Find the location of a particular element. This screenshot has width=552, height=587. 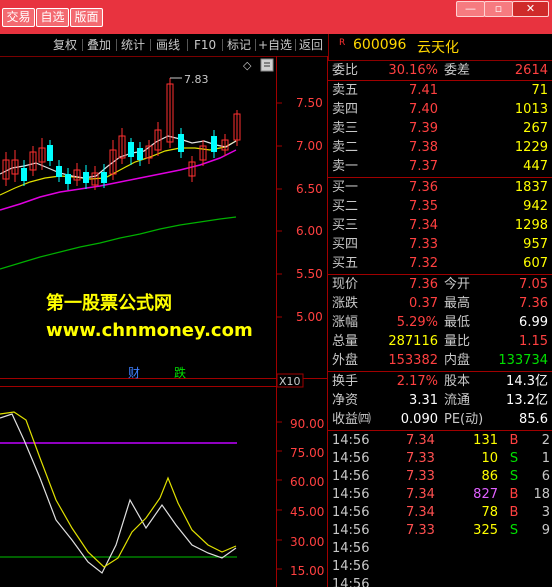

indicator-line-white is located at coordinates (118, 493).